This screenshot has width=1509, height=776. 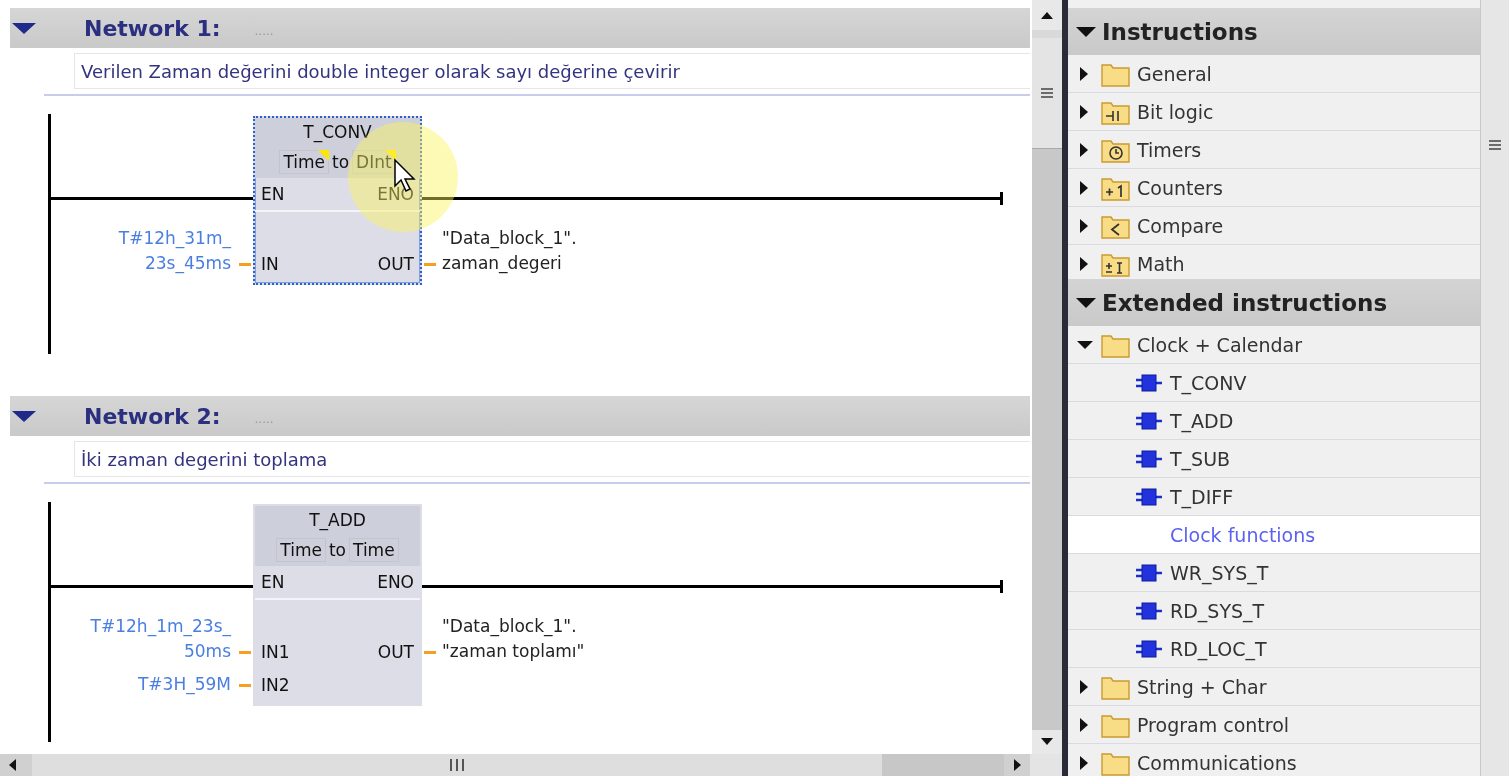 I want to click on operand-label: T#12h_31m_ 23s_45ms, so click(x=174, y=251).